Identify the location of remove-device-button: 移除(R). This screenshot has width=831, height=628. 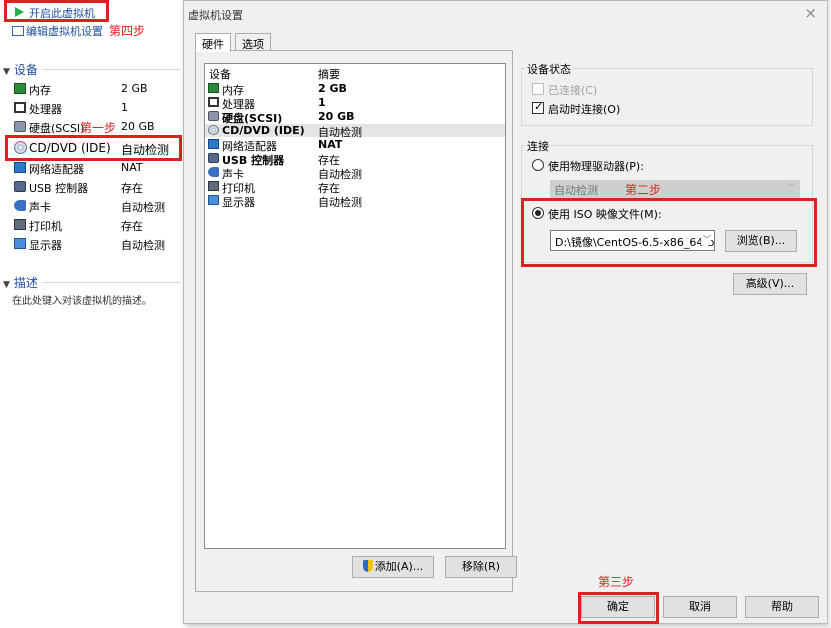
(481, 567).